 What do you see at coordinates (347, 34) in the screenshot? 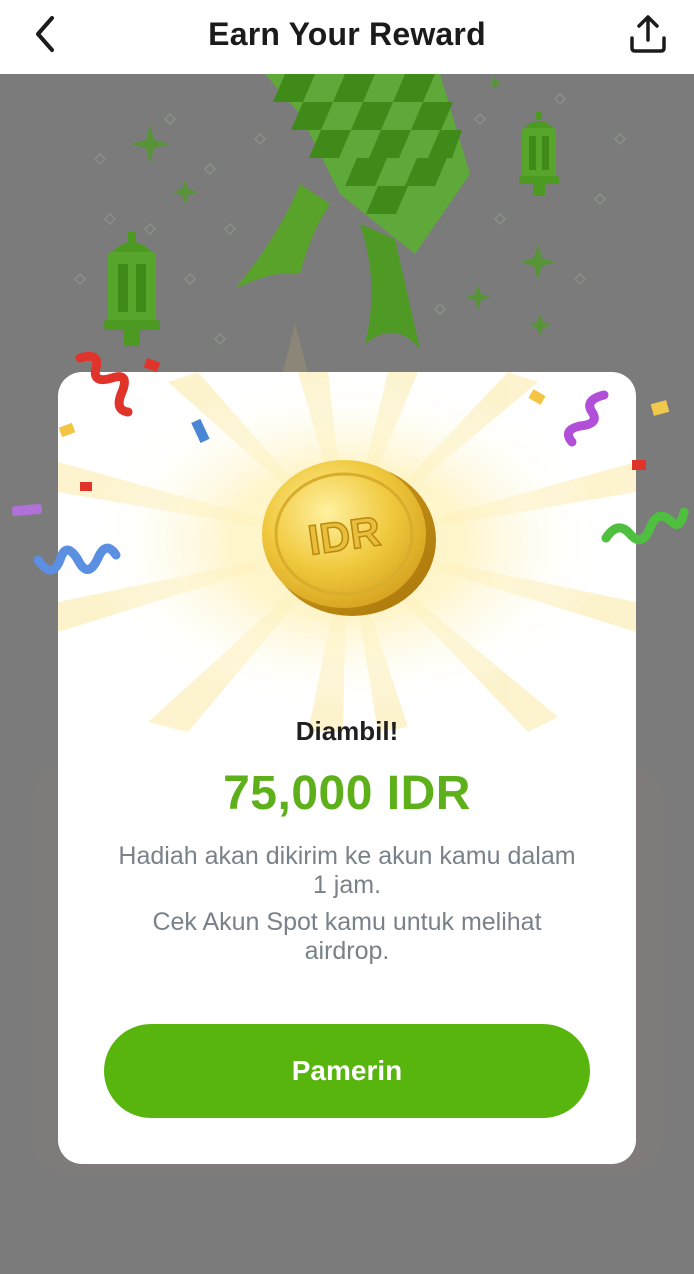
I see `page-title: Earn Your Reward` at bounding box center [347, 34].